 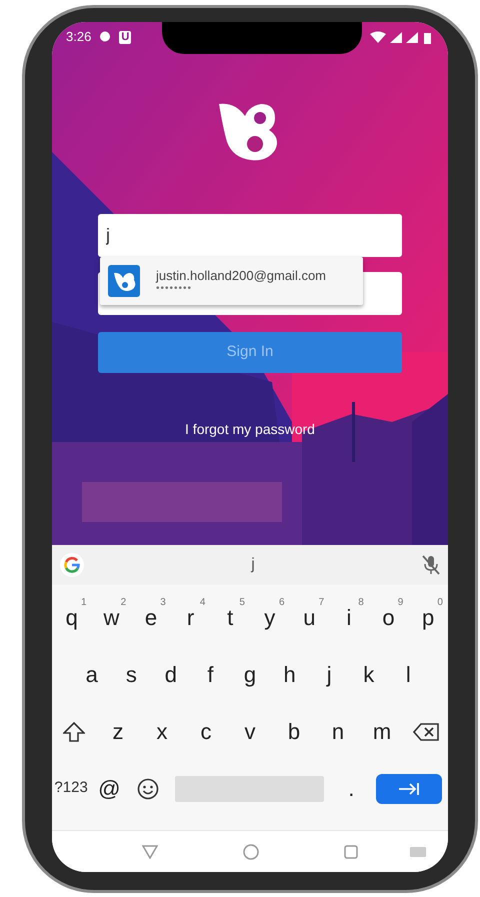 I want to click on key-hint: 0, so click(x=440, y=603).